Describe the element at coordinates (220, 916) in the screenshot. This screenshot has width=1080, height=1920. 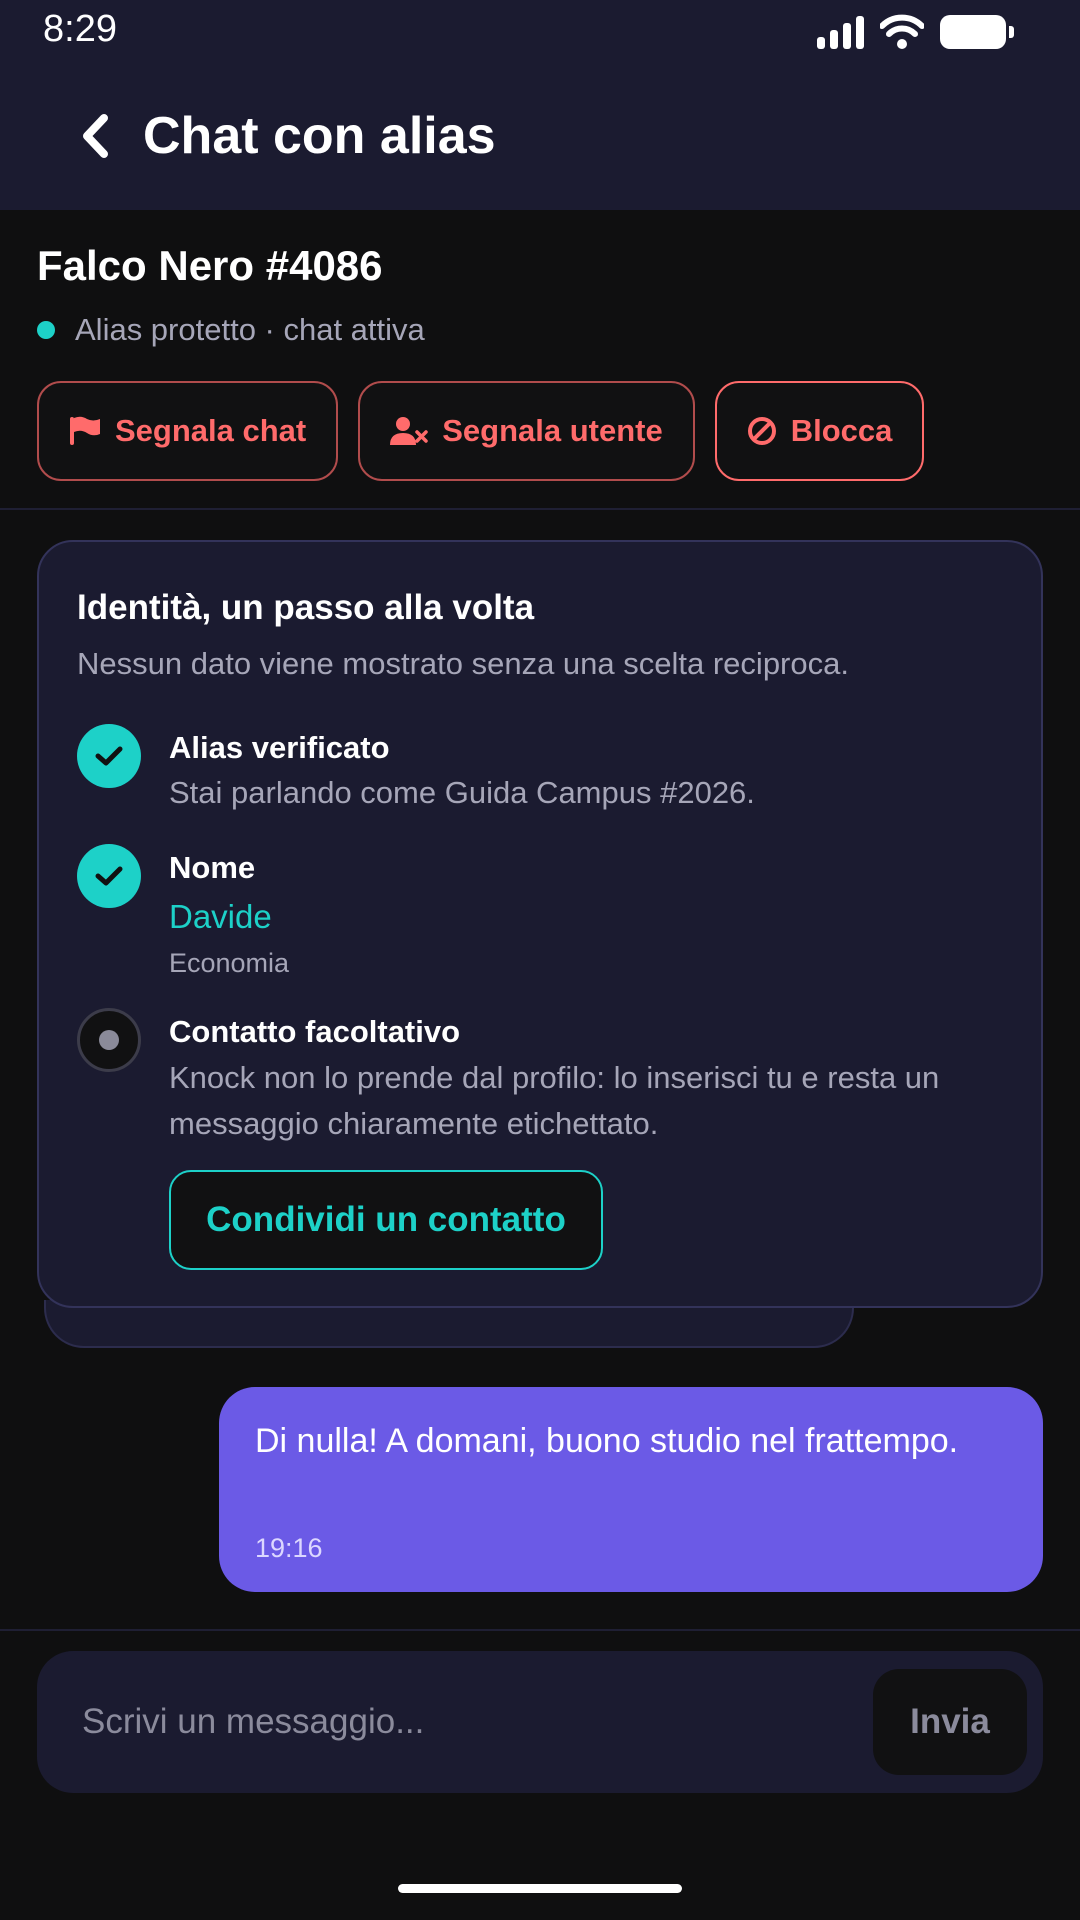
I see `step-name-value: Davide` at that location.